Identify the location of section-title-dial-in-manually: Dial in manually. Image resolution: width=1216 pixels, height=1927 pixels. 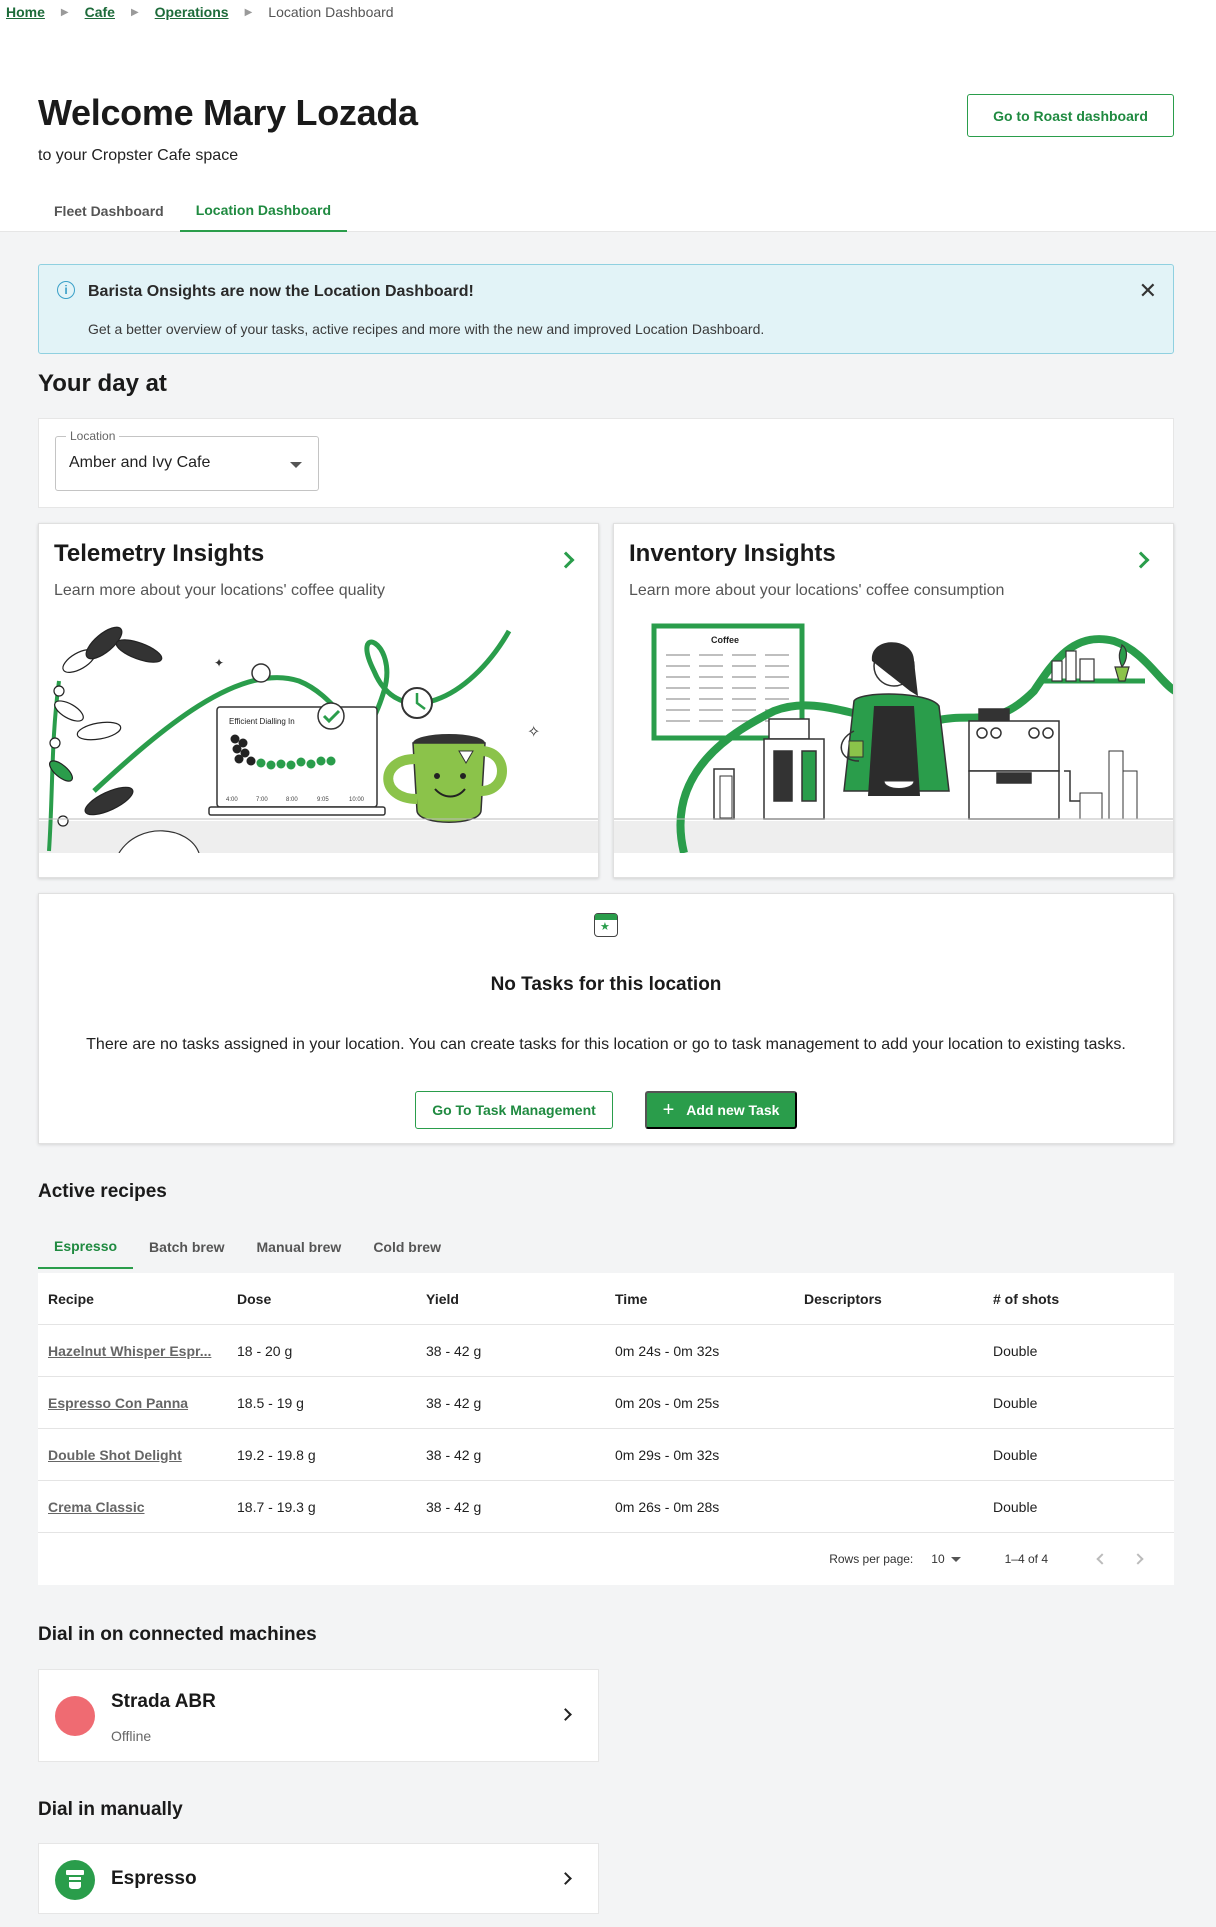
(110, 1809).